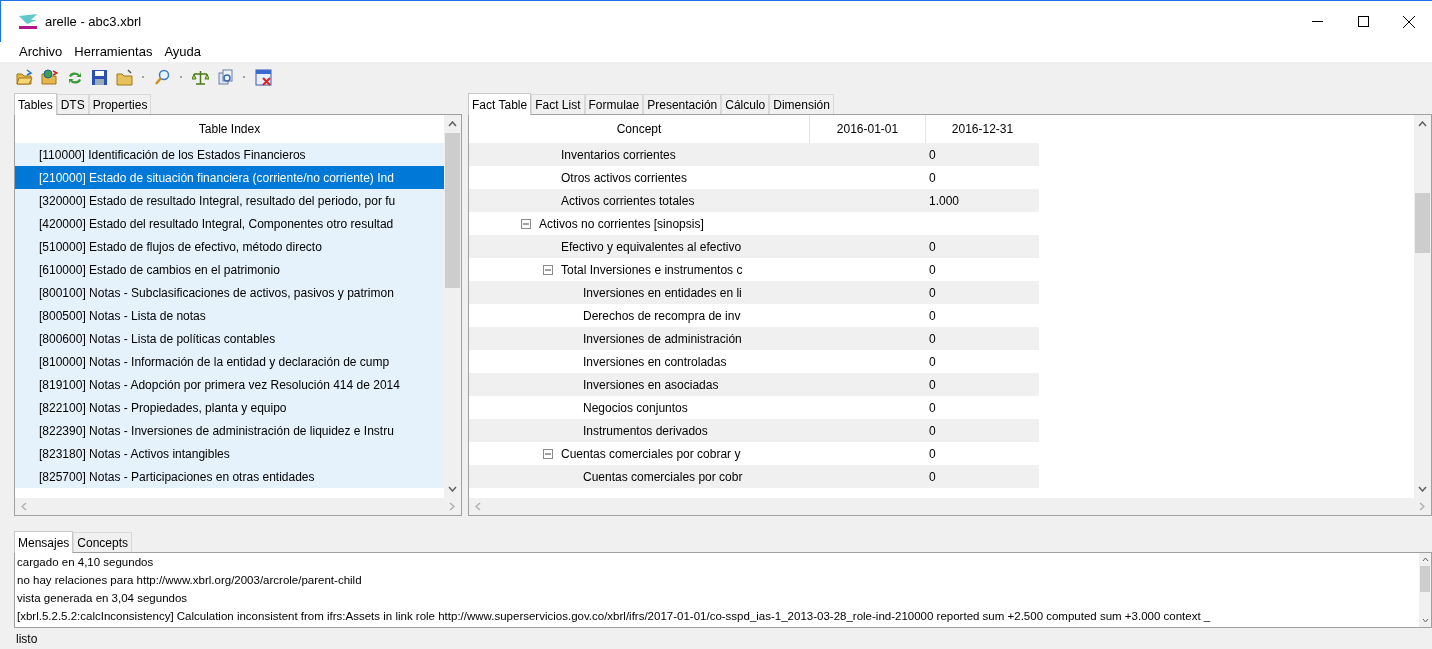  Describe the element at coordinates (229, 407) in the screenshot. I see `list-item: [822100] Notas - Propiedades, planta y equipo` at that location.